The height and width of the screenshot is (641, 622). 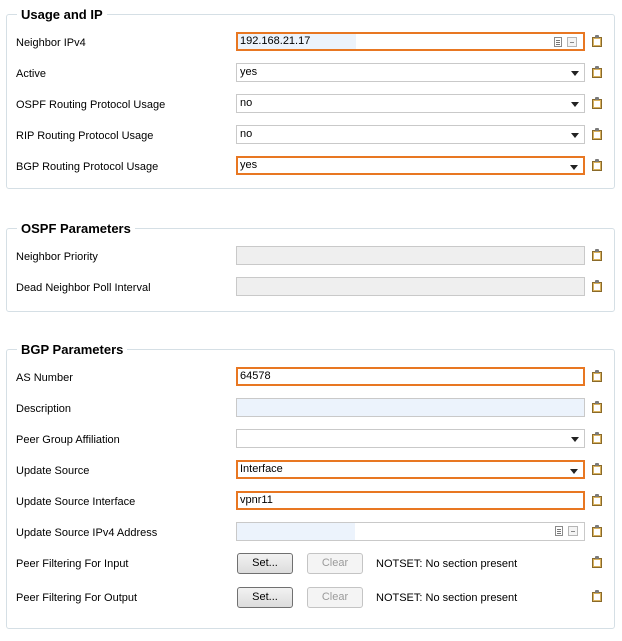 What do you see at coordinates (410, 286) in the screenshot?
I see `dead-neighbor-poll-input` at bounding box center [410, 286].